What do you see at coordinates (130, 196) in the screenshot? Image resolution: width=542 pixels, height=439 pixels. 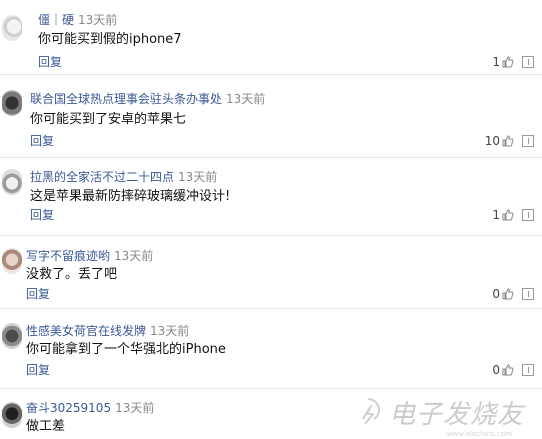 I see `comment-text: 这是苹果最新防摔碎玻璃缓冲设计!` at bounding box center [130, 196].